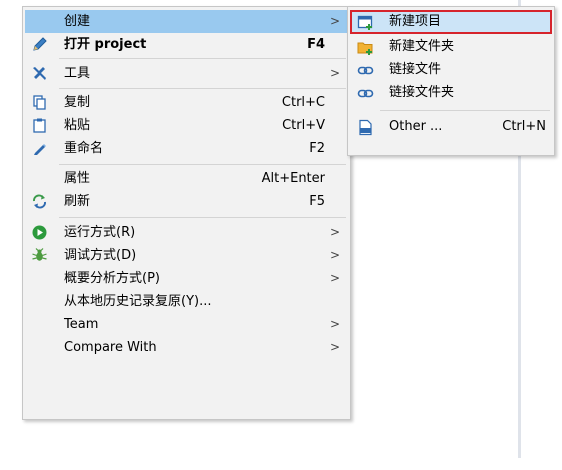 The width and height of the screenshot is (562, 470). I want to click on copy-icon, so click(39, 102).